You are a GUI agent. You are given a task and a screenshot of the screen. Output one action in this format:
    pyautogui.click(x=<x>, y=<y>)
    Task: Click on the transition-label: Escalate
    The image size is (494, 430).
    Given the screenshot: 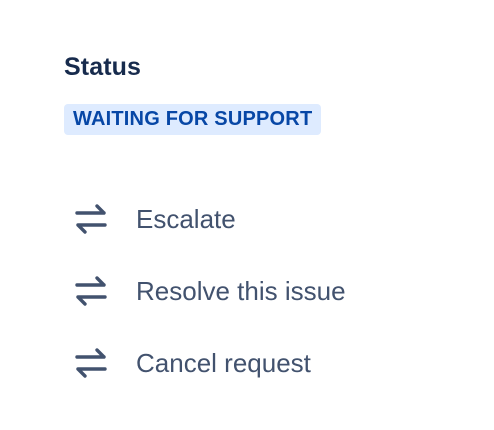 What is the action you would take?
    pyautogui.click(x=186, y=219)
    